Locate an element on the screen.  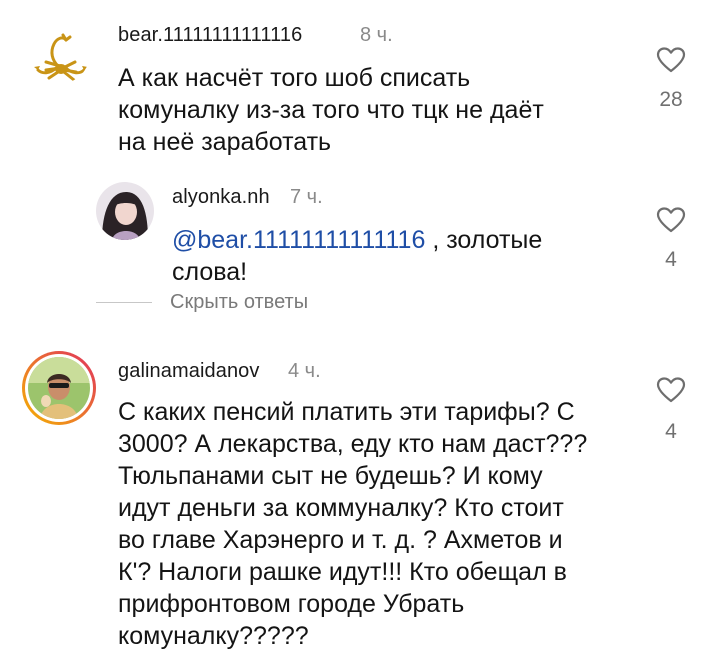
text-line: слова! is located at coordinates (210, 272).